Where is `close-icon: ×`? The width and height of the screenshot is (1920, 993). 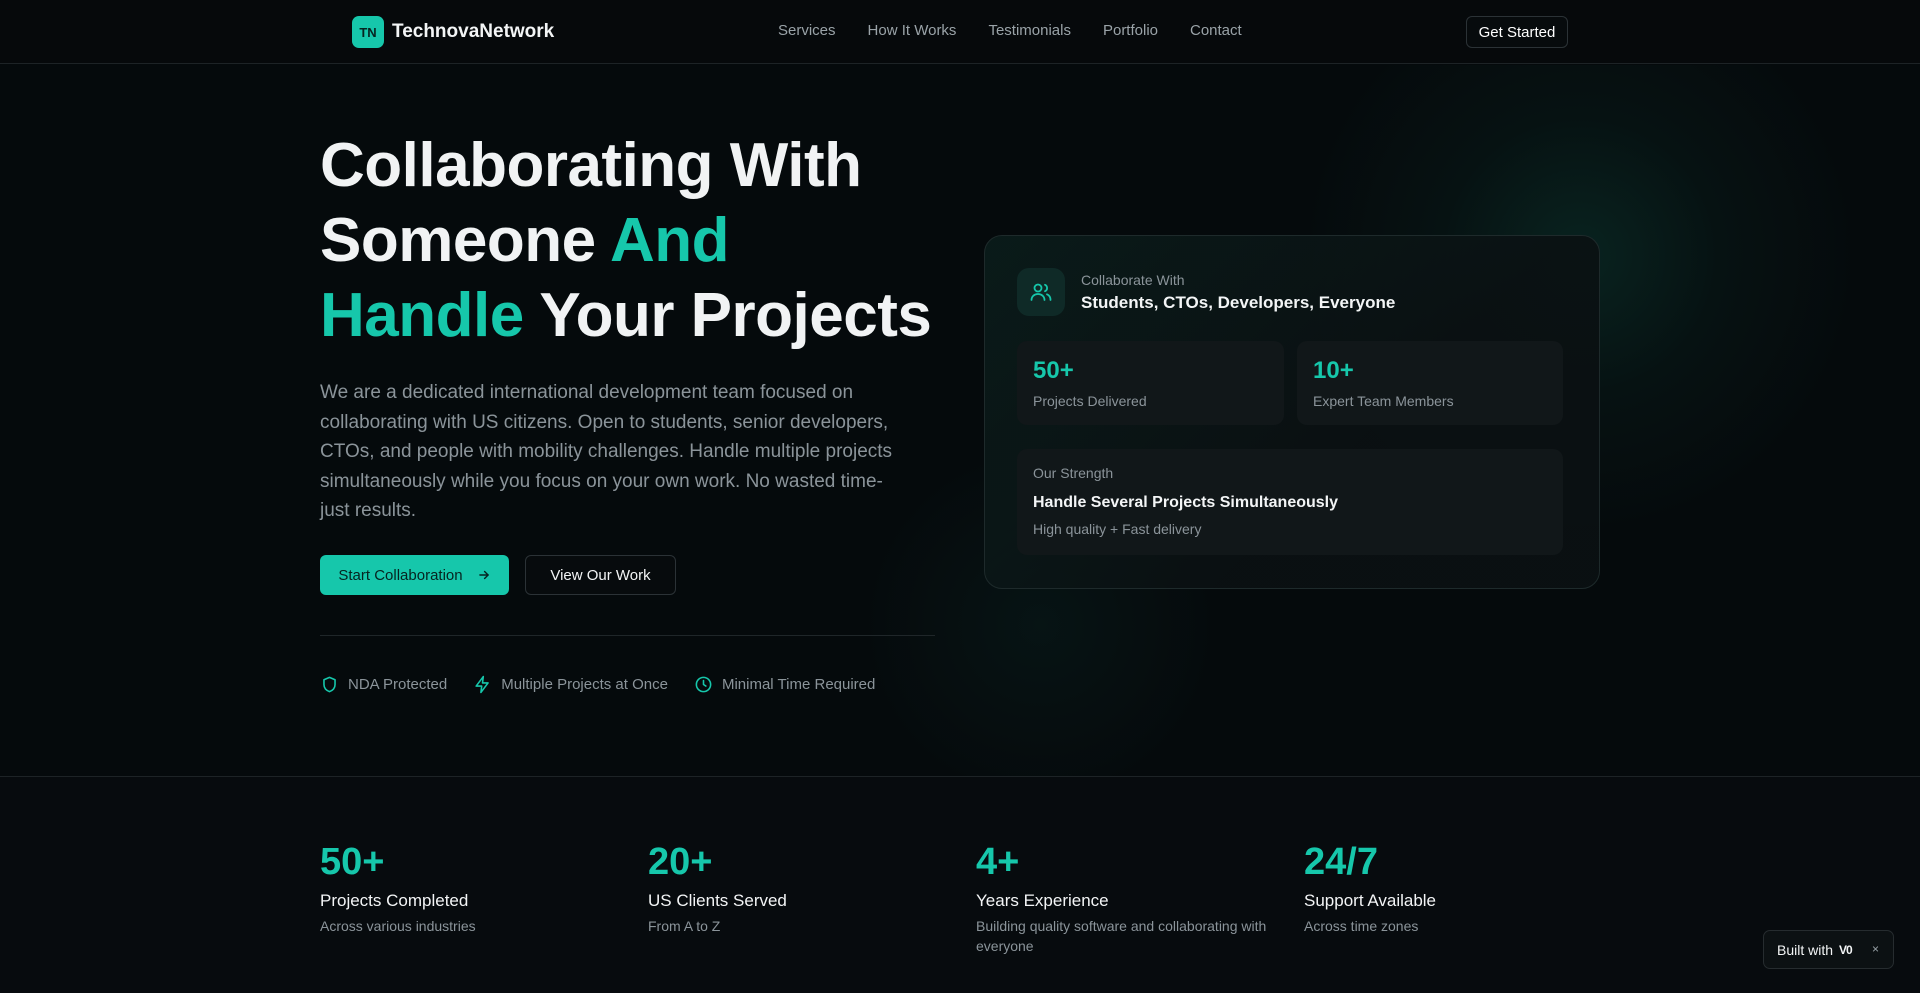 close-icon: × is located at coordinates (1875, 949).